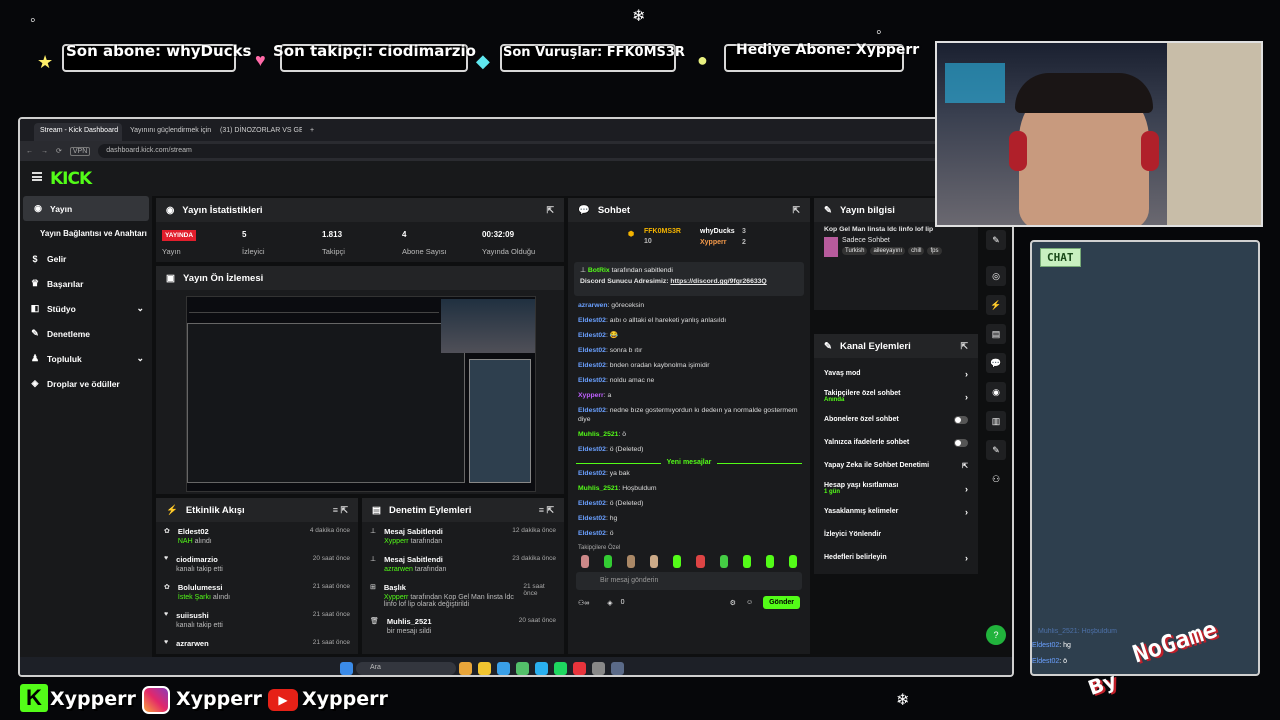  Describe the element at coordinates (996, 240) in the screenshot. I see `edit-tool-icon: ✎` at that location.